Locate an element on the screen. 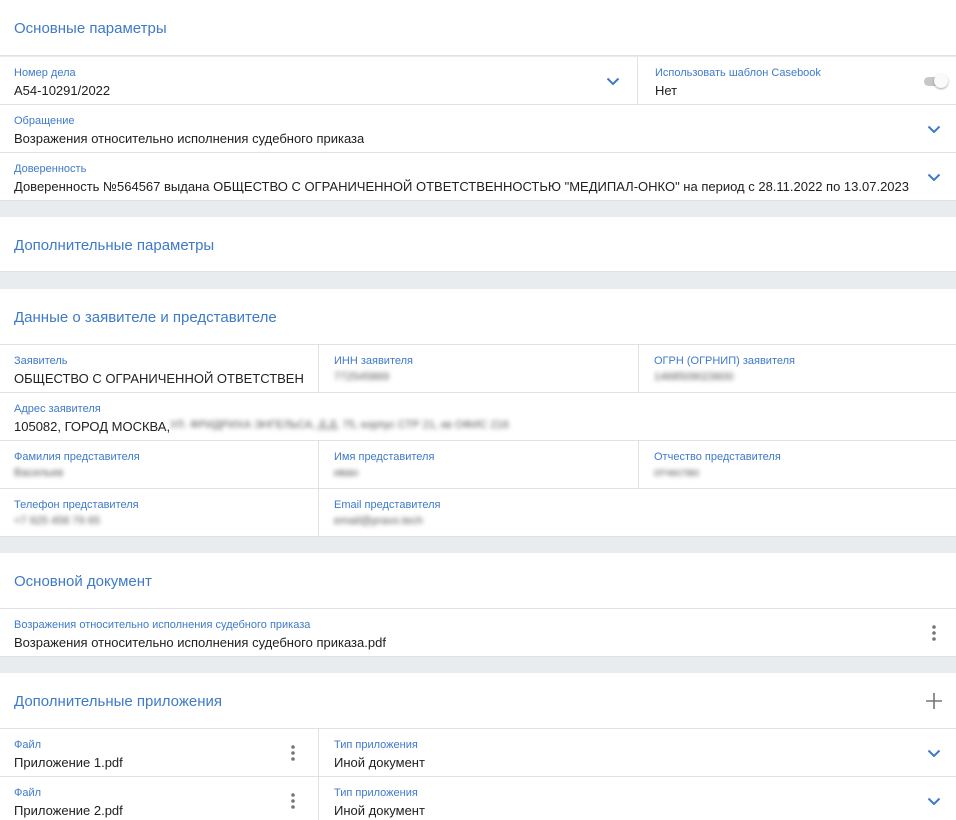  casebook-value: Нет is located at coordinates (666, 90).